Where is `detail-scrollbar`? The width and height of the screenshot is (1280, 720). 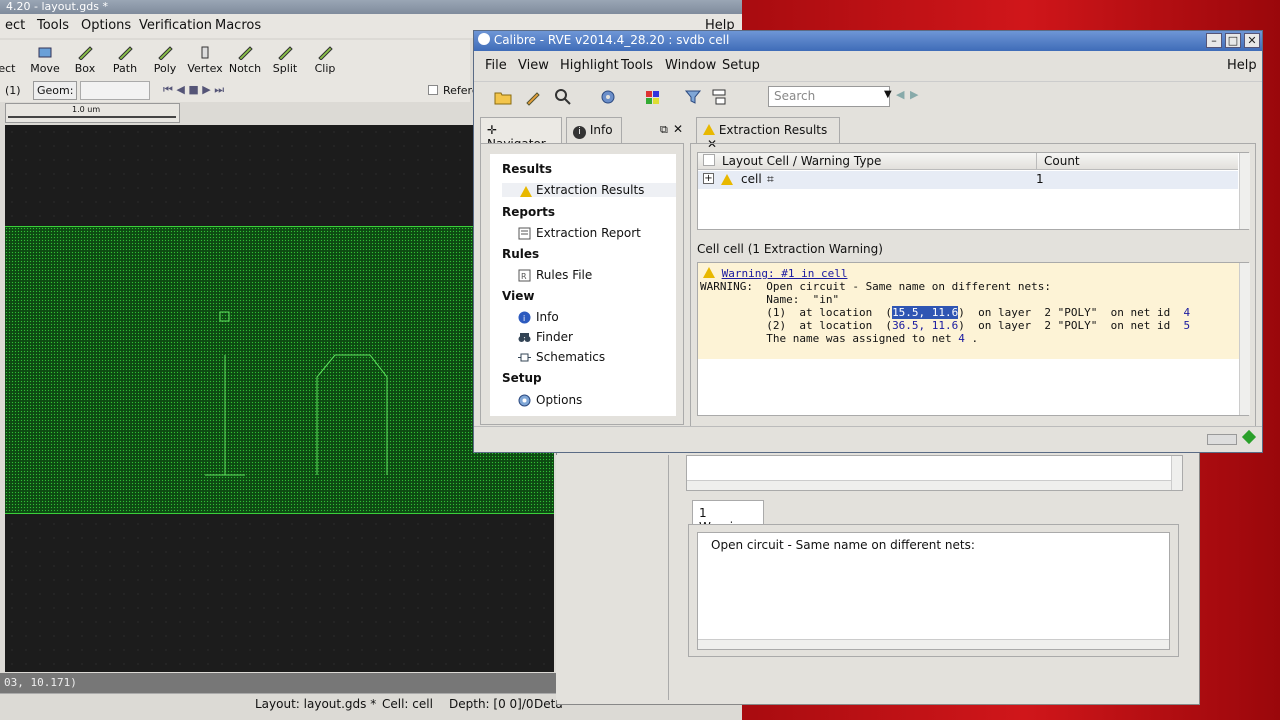 detail-scrollbar is located at coordinates (1244, 339).